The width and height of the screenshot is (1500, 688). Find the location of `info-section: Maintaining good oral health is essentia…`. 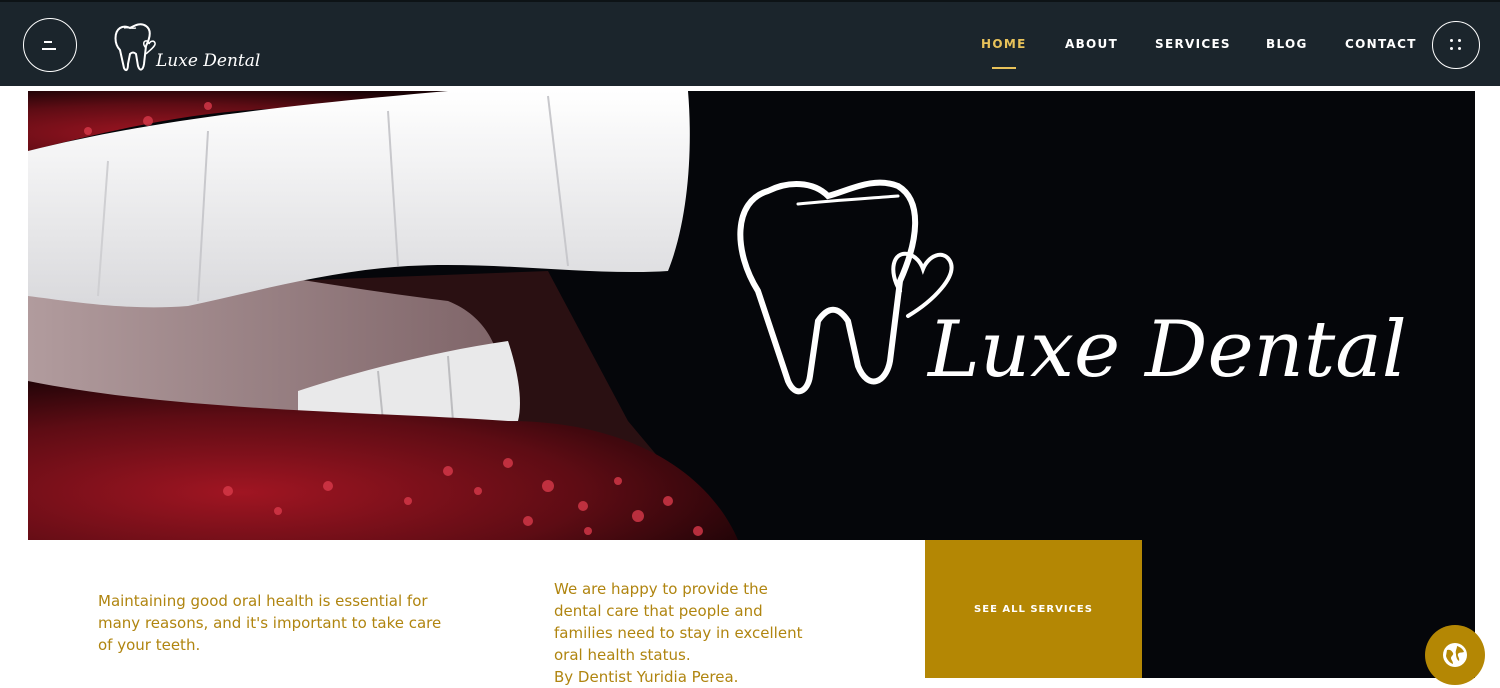

info-section: Maintaining good oral health is essentia… is located at coordinates (476, 613).